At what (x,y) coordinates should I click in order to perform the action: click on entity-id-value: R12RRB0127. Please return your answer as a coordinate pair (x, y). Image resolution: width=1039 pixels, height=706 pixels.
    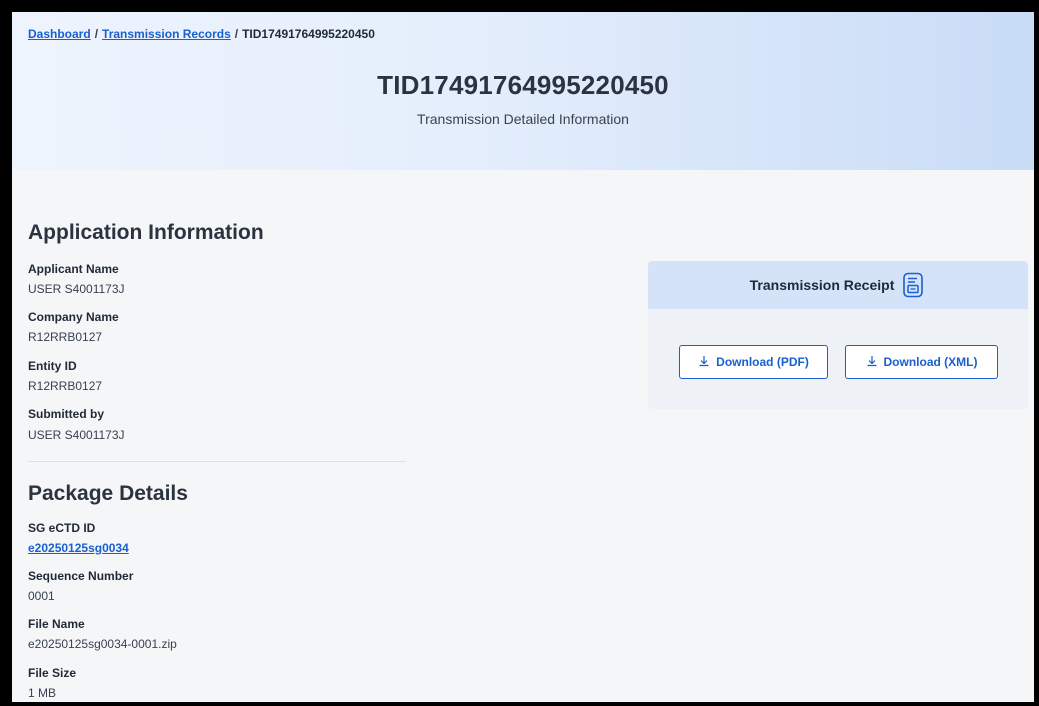
    Looking at the image, I should click on (65, 386).